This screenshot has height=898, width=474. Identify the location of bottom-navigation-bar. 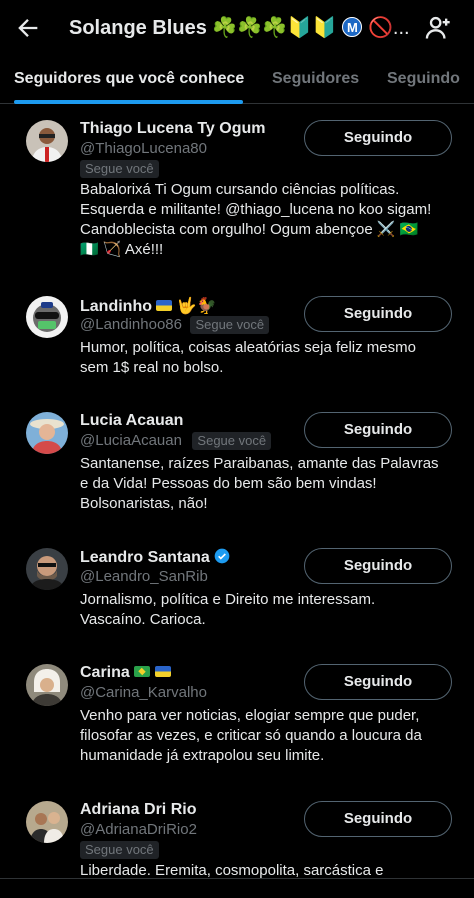
(237, 888).